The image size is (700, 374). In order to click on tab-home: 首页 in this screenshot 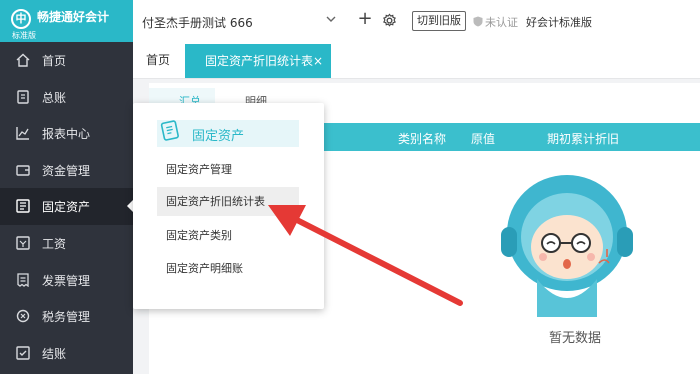, I will do `click(158, 60)`.